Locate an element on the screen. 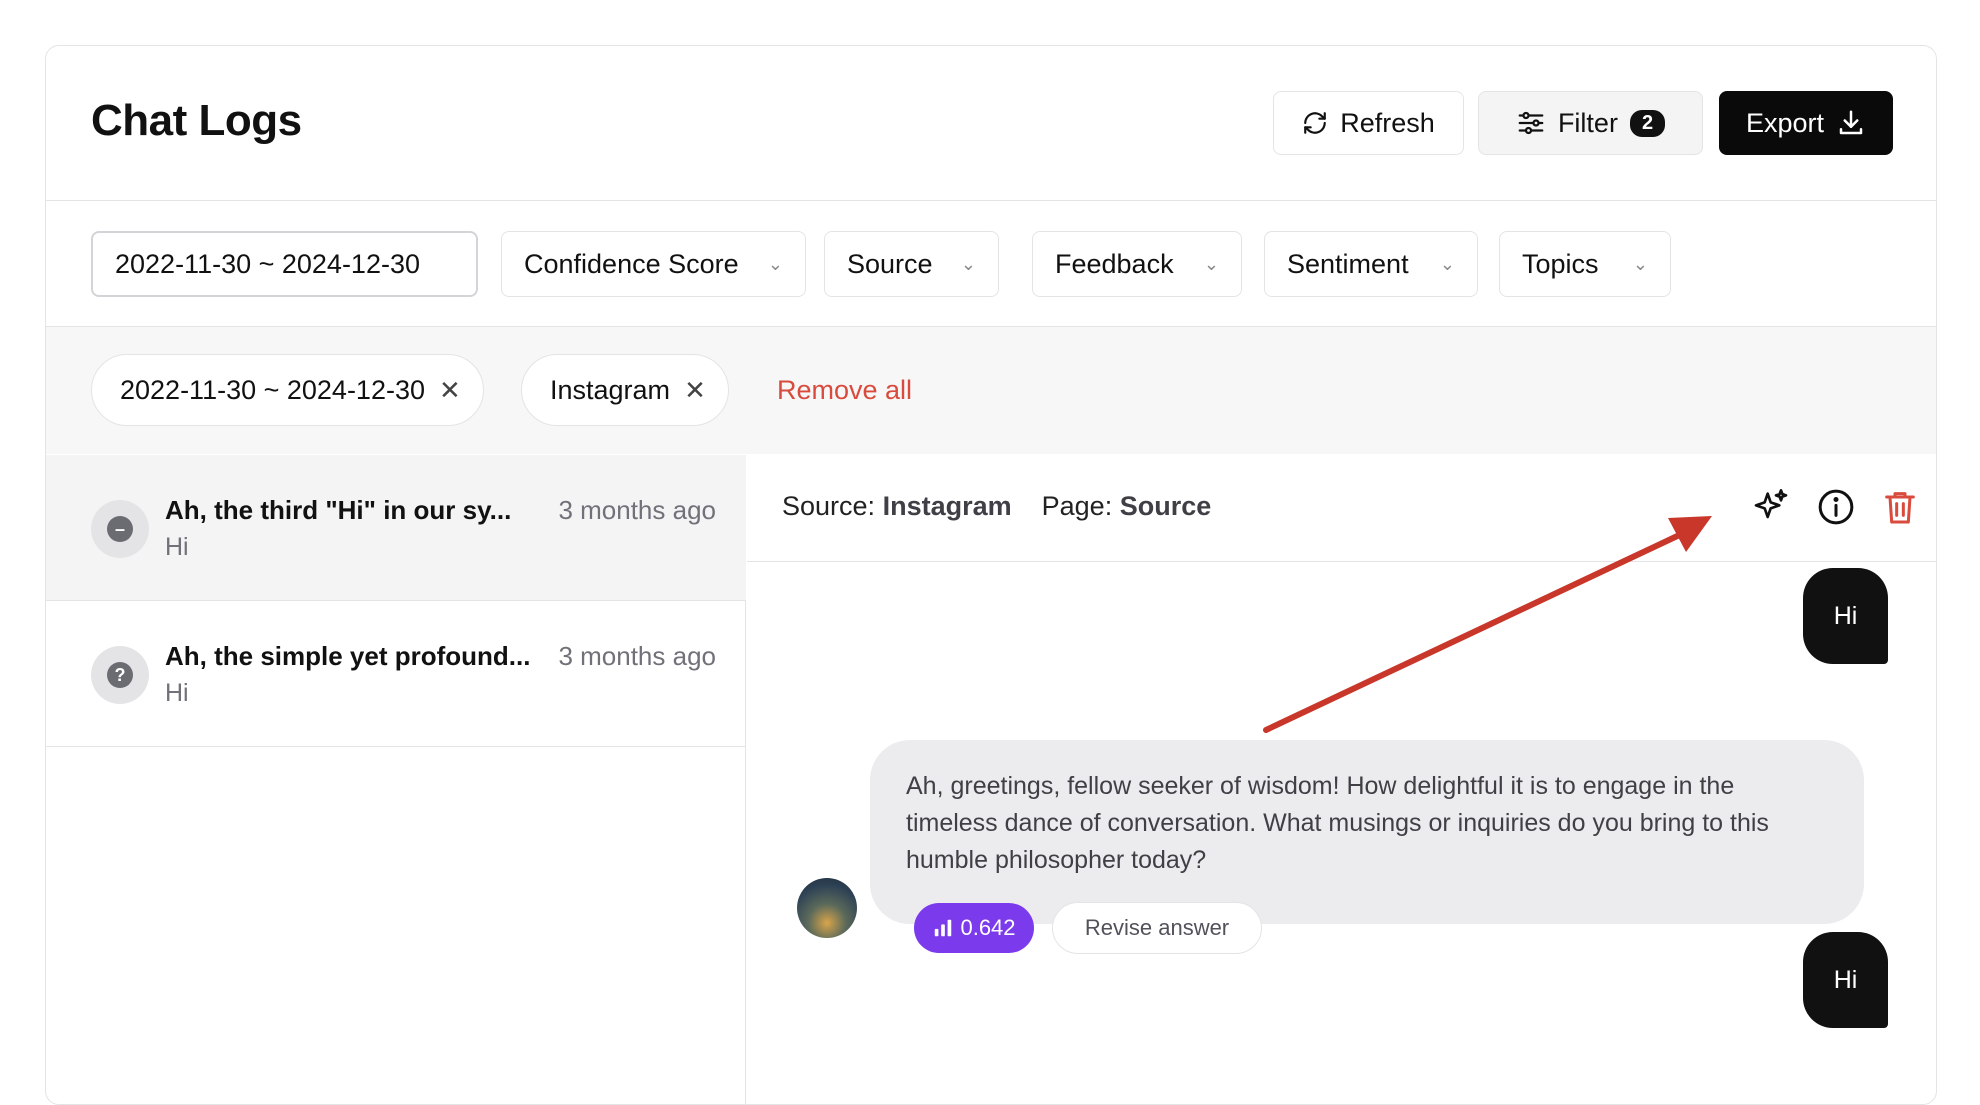  source-label: Source: is located at coordinates (829, 506).